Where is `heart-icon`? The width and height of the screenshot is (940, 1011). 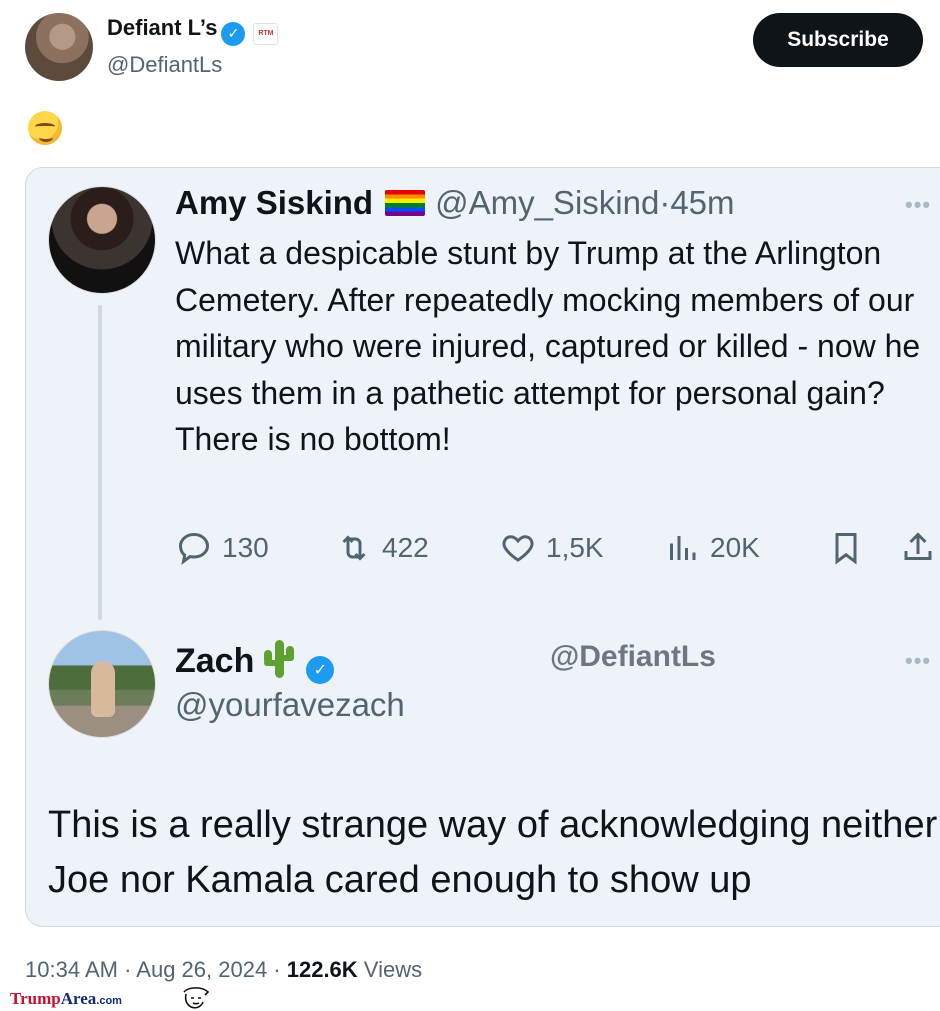 heart-icon is located at coordinates (518, 548).